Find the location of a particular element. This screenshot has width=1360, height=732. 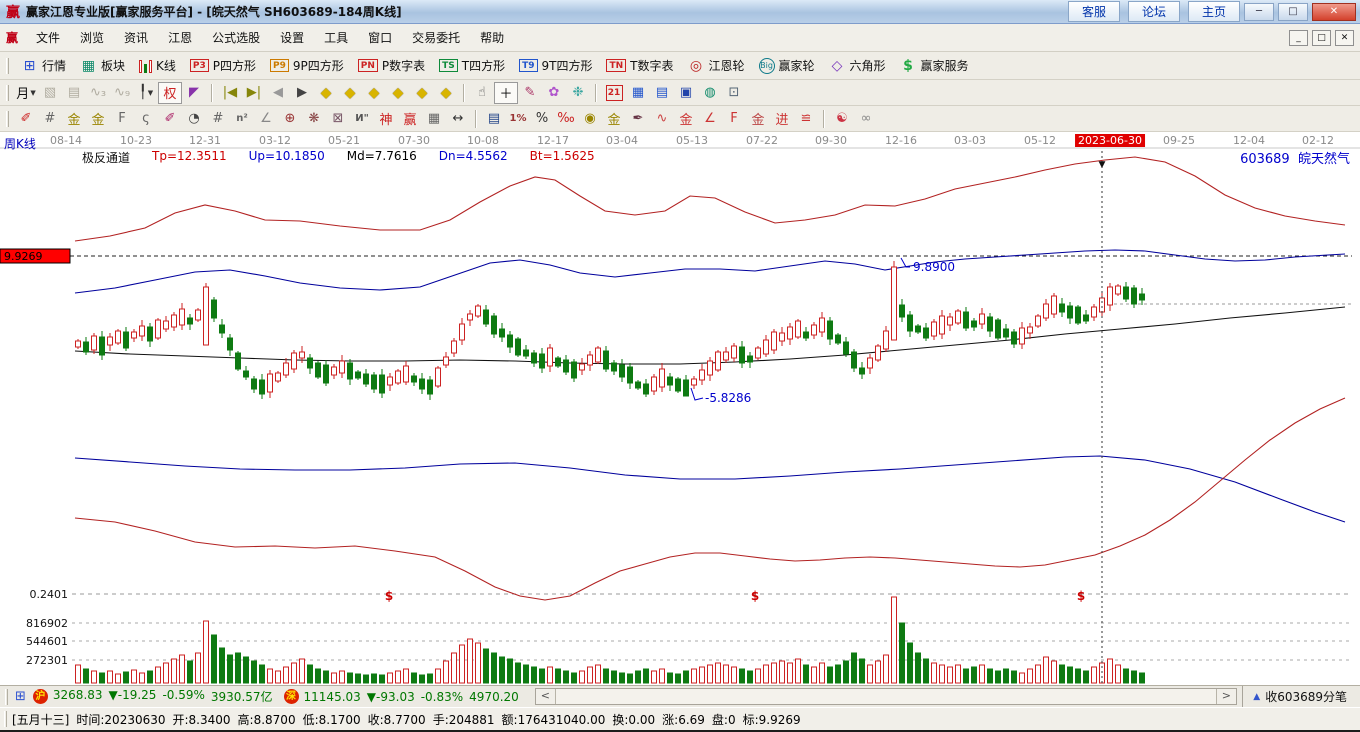

prev-page-button: ◀ is located at coordinates (278, 93).